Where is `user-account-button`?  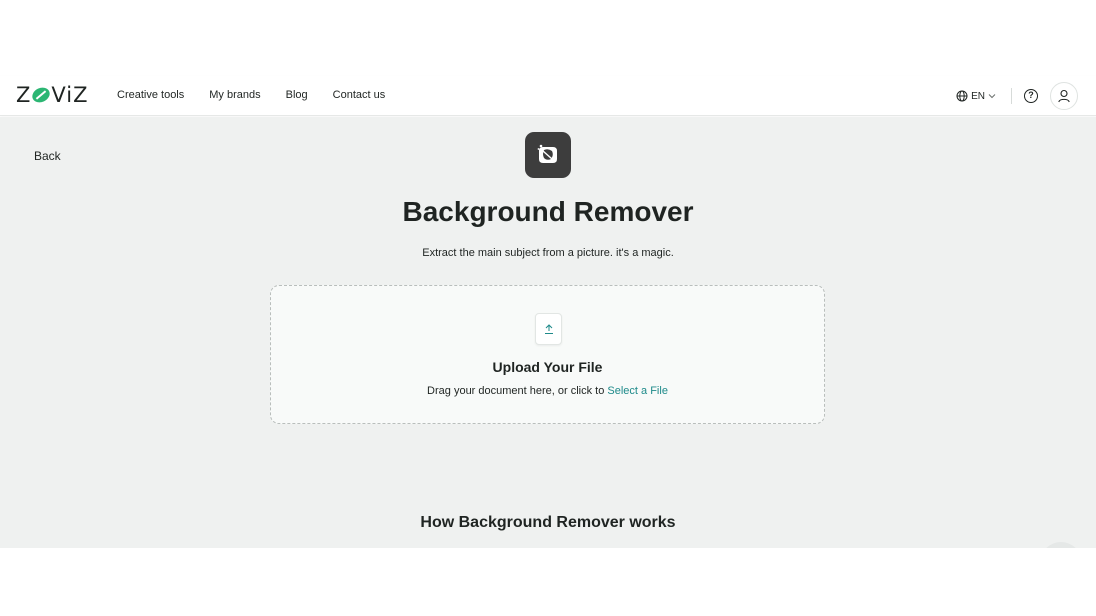 user-account-button is located at coordinates (1064, 96).